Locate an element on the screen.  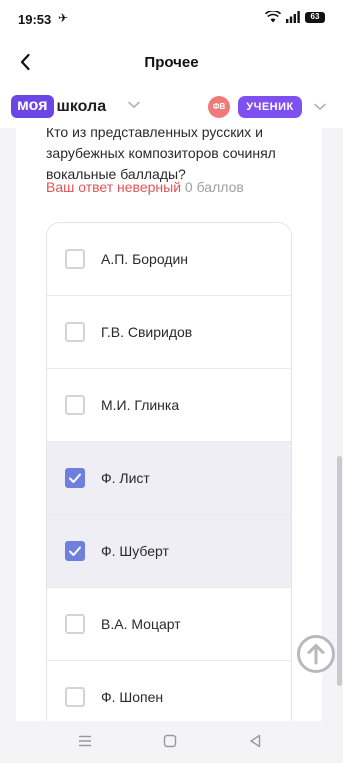
role-badge: УЧЕНИК is located at coordinates (270, 107).